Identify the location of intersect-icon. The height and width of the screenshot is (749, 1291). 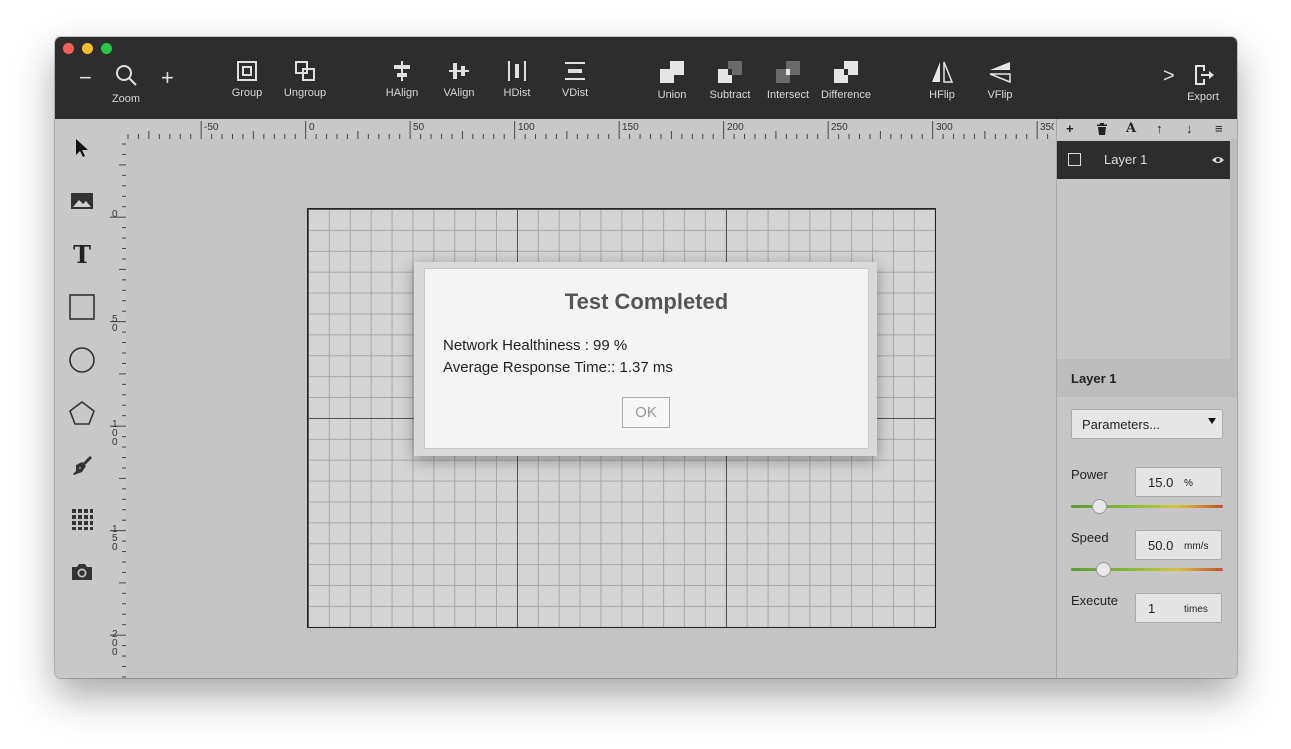
(788, 72).